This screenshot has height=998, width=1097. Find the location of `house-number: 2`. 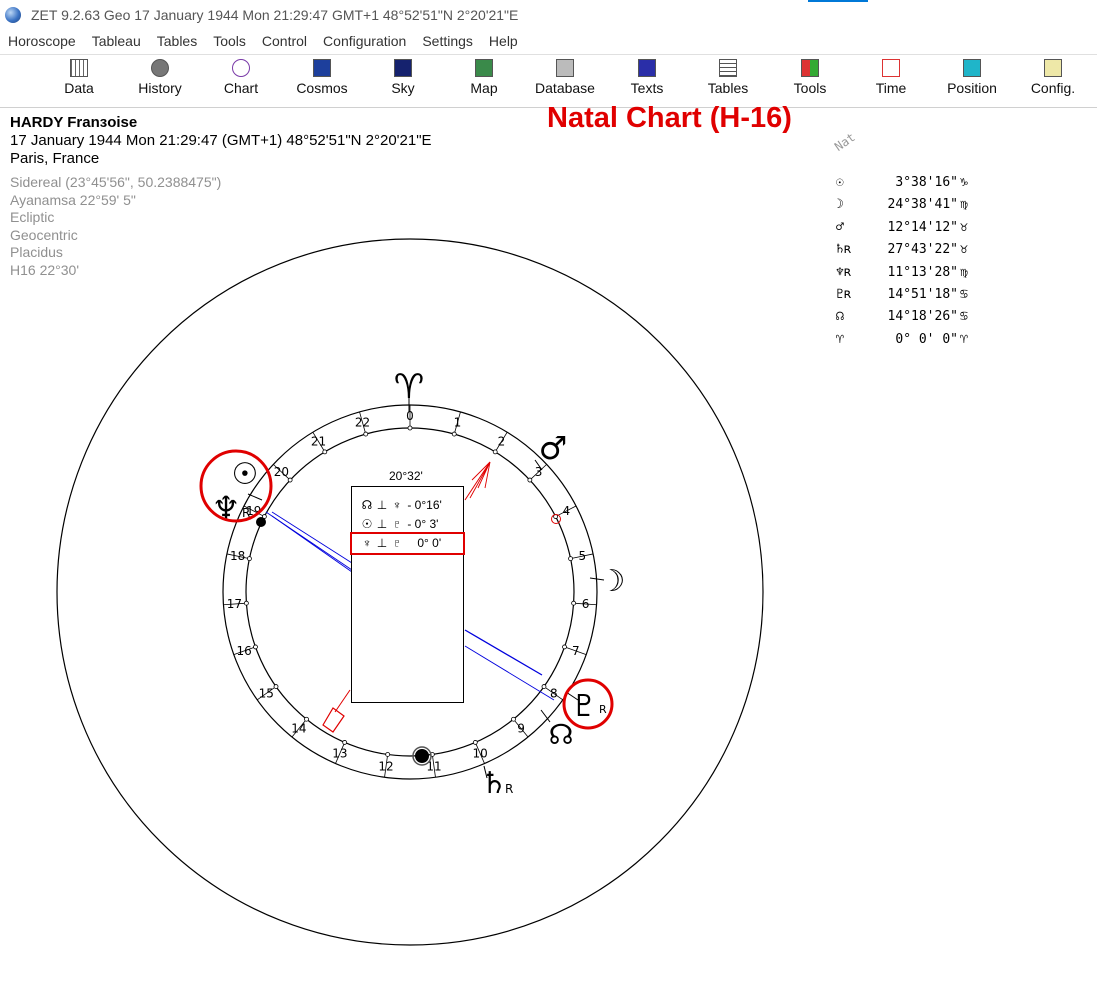

house-number: 2 is located at coordinates (502, 442).